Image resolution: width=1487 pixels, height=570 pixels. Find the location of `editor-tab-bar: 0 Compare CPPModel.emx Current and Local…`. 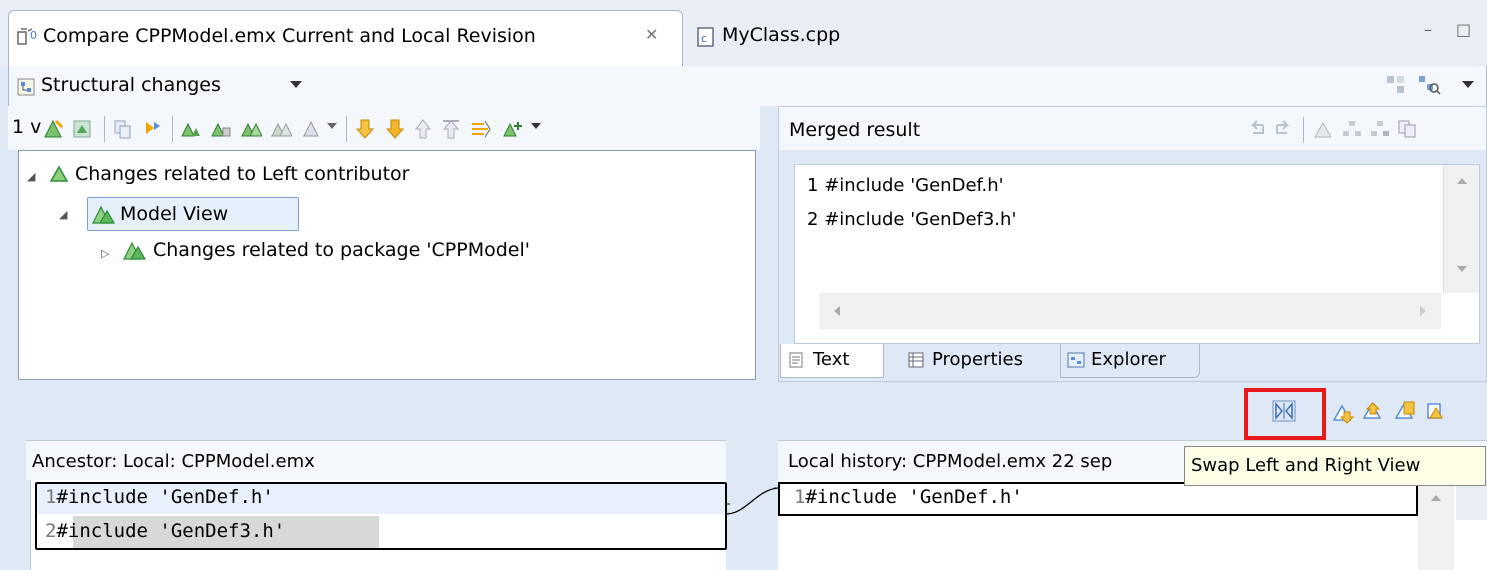

editor-tab-bar: 0 Compare CPPModel.emx Current and Local… is located at coordinates (743, 33).